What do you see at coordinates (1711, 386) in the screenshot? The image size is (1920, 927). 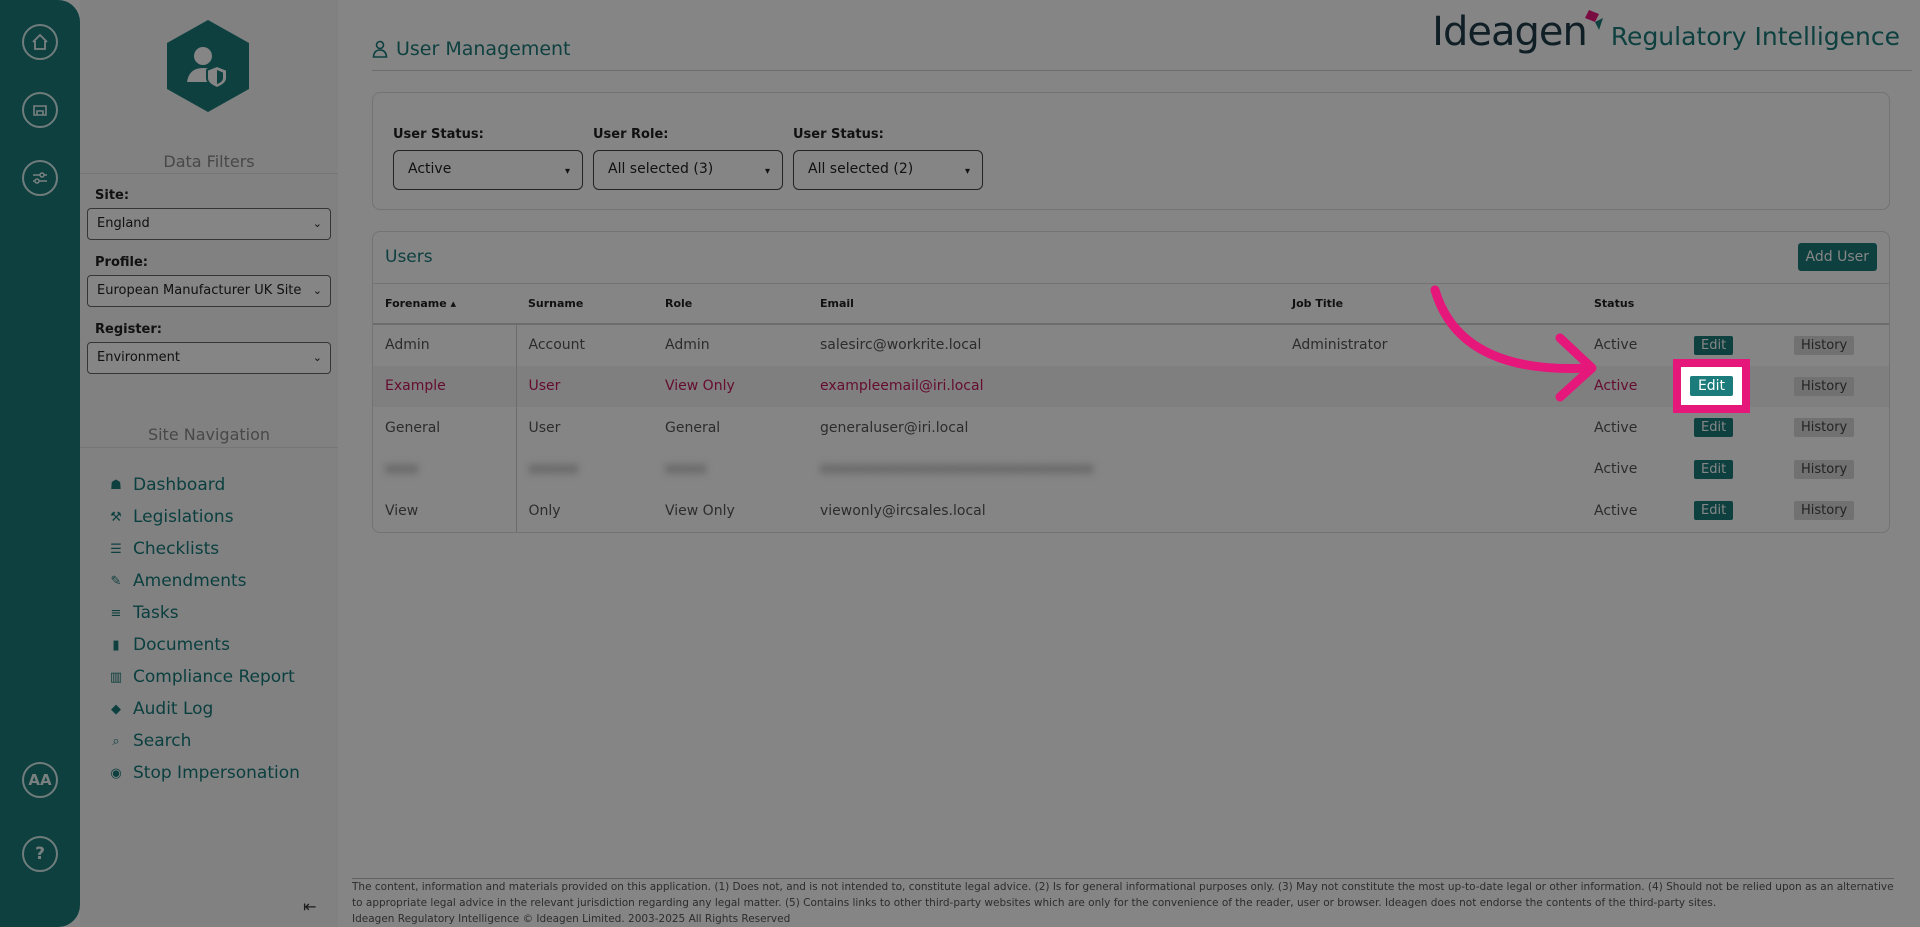 I see `edit-button-highlighted: Edit` at bounding box center [1711, 386].